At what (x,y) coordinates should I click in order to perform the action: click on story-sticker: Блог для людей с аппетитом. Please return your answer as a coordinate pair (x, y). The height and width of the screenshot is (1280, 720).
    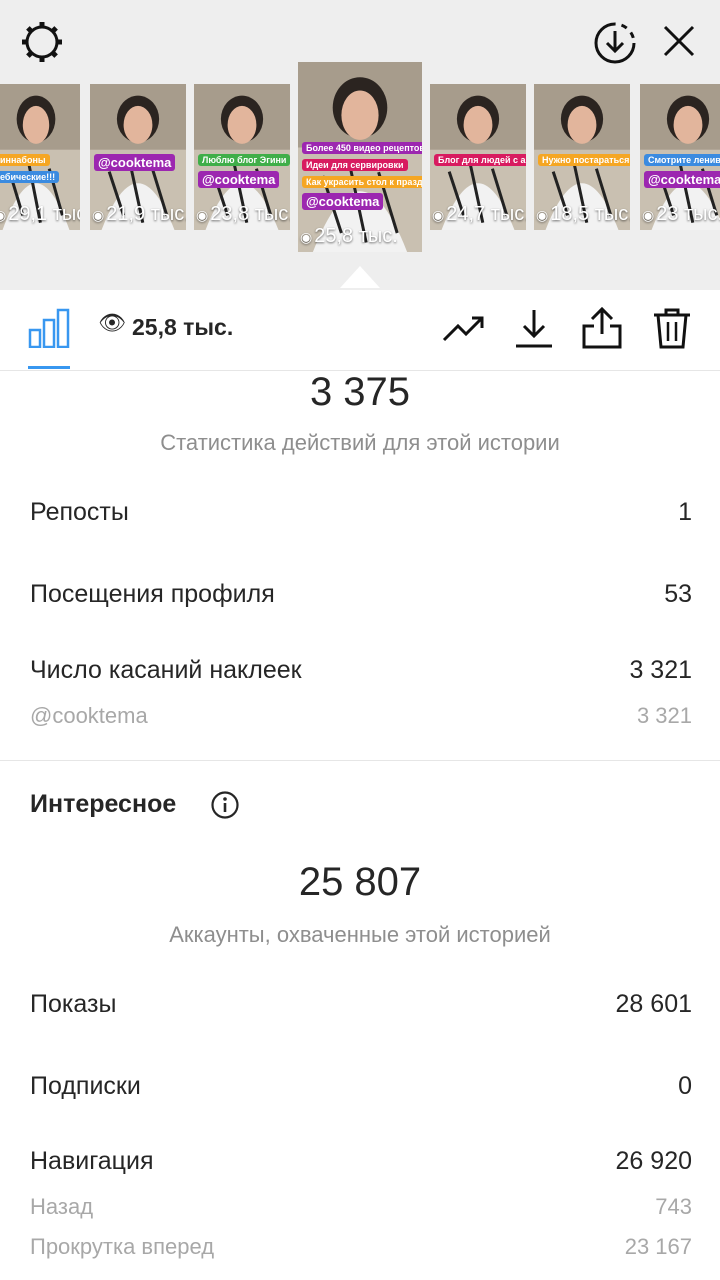
    Looking at the image, I should click on (480, 160).